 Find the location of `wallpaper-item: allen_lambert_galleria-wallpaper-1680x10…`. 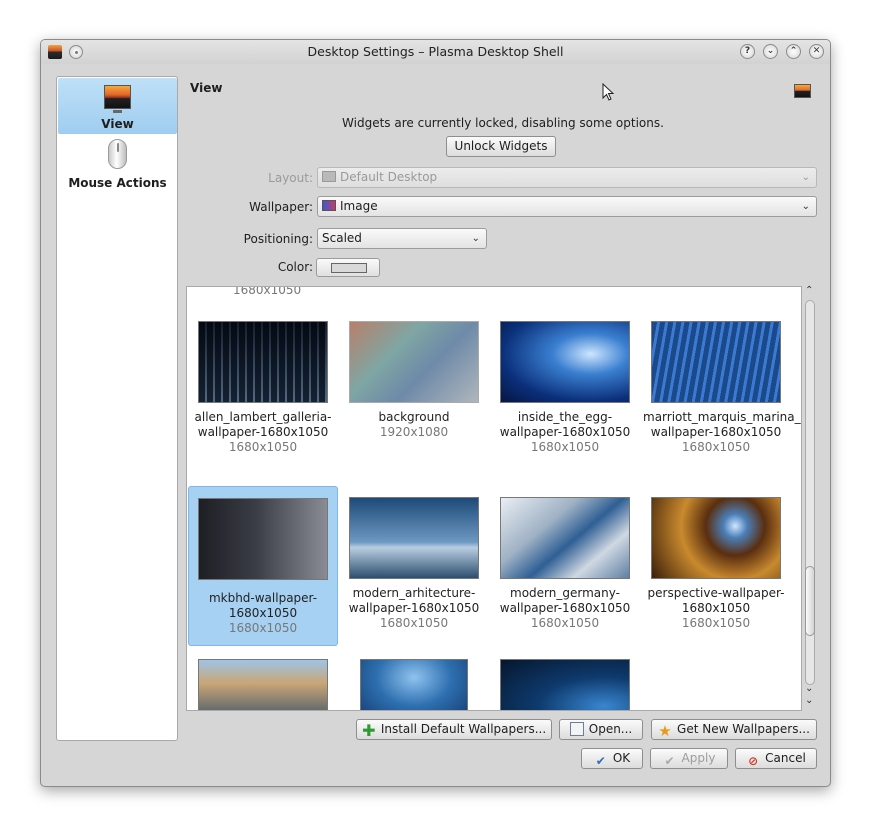

wallpaper-item: allen_lambert_galleria-wallpaper-1680x10… is located at coordinates (263, 396).